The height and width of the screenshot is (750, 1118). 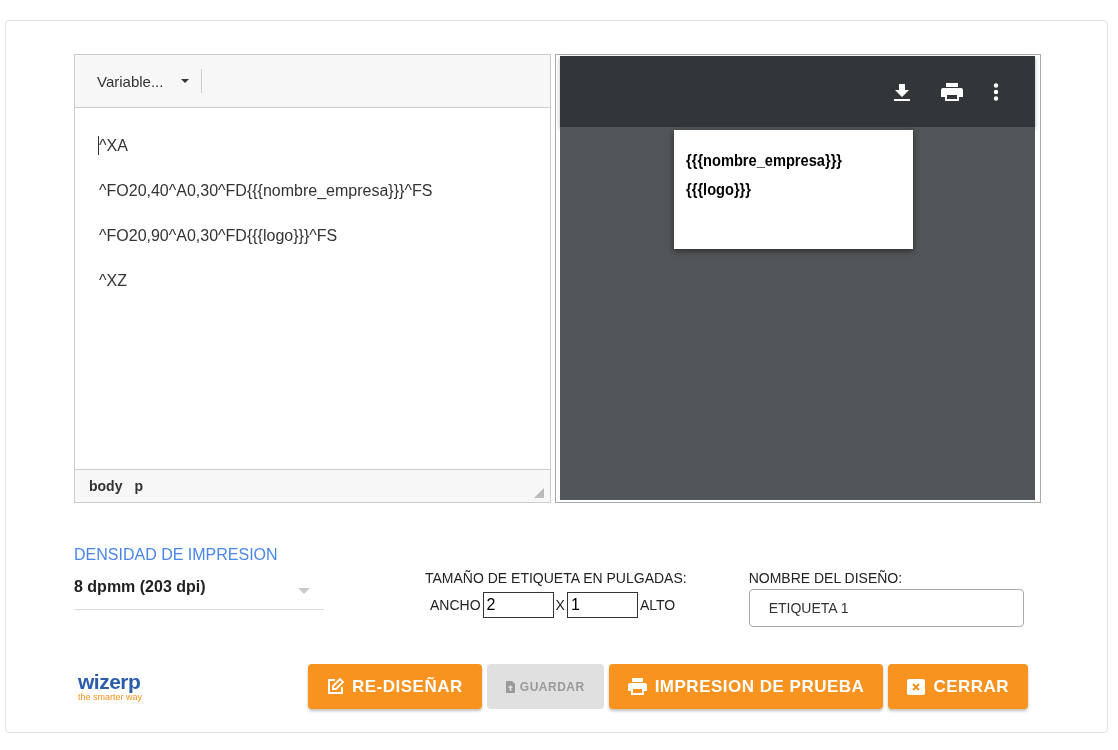 I want to click on code-line: ^XA, so click(x=312, y=145).